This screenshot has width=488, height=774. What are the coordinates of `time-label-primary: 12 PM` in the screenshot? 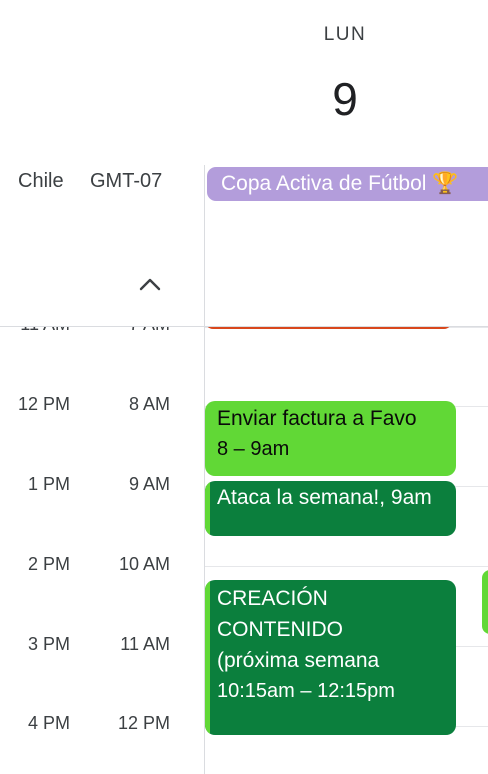 It's located at (43, 404).